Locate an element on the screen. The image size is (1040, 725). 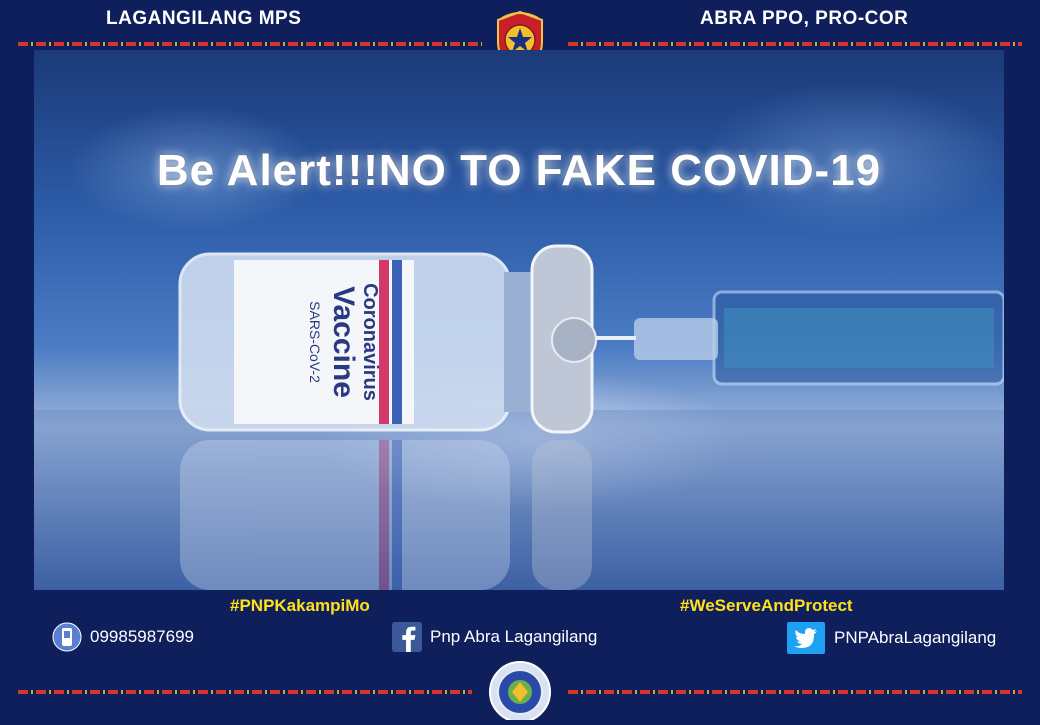
vial-label-line1: Coronavirus is located at coordinates (370, 342).